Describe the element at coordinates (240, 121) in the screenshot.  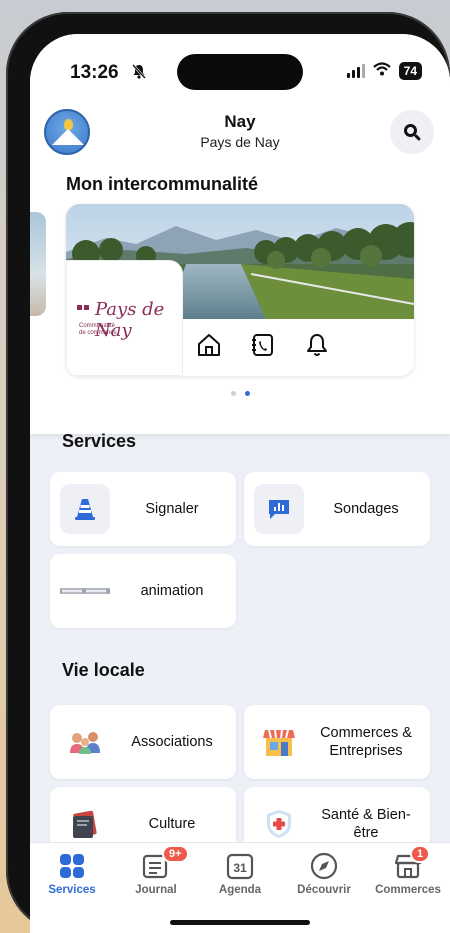
I see `page-title: Nay` at that location.